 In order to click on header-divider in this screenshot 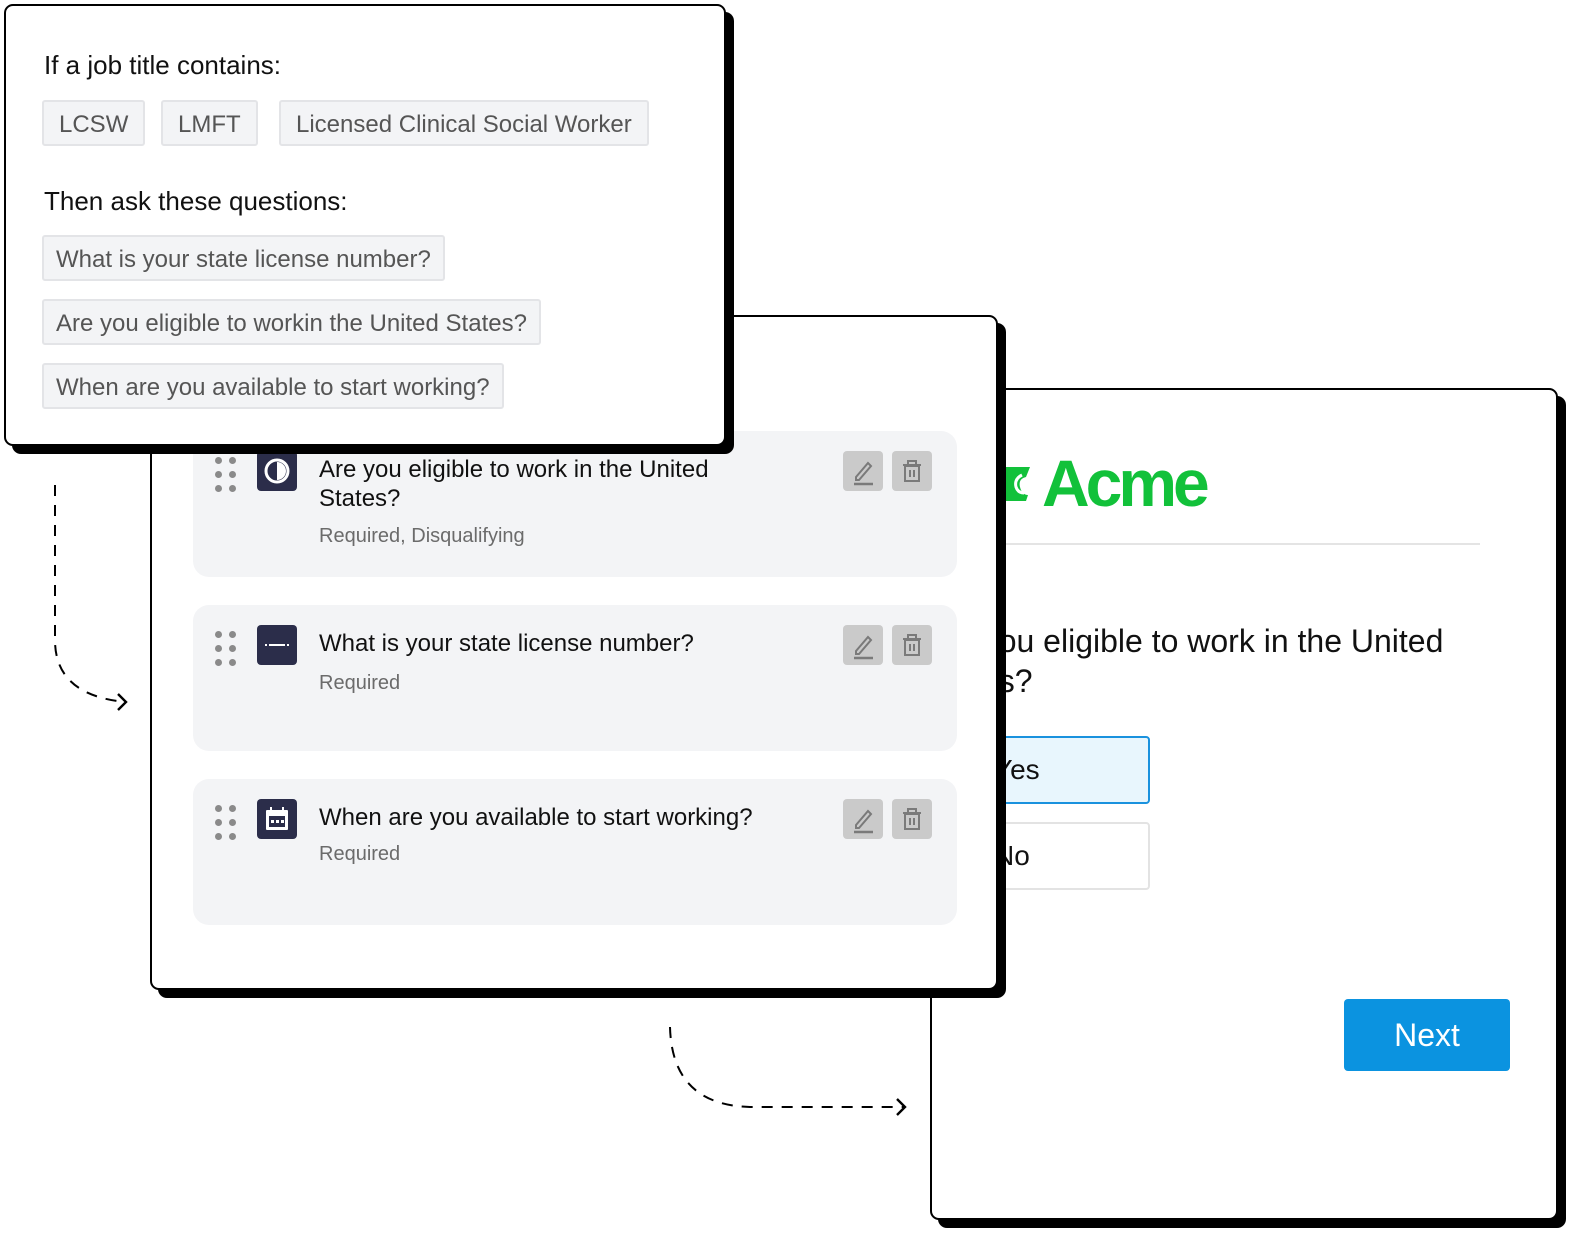, I will do `click(1206, 544)`.